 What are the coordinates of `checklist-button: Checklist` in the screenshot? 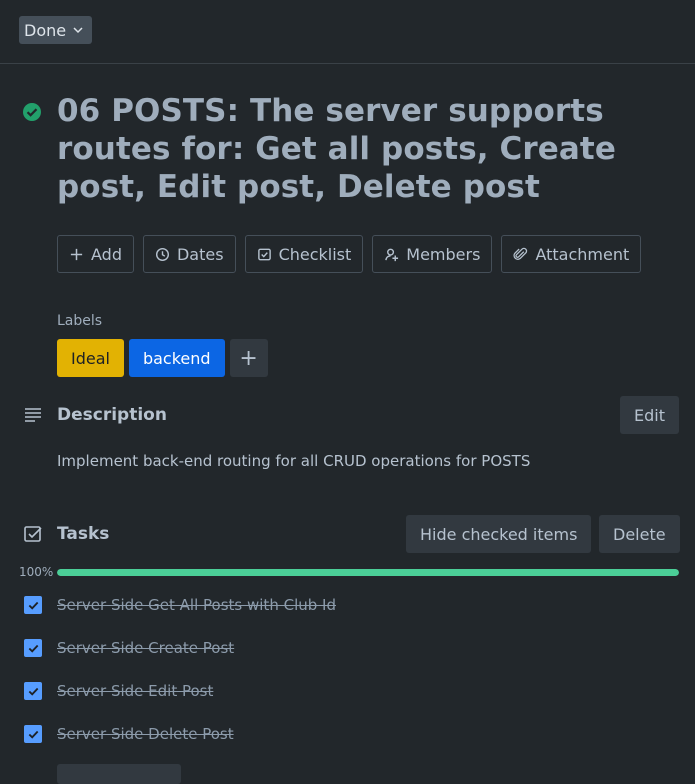 It's located at (304, 254).